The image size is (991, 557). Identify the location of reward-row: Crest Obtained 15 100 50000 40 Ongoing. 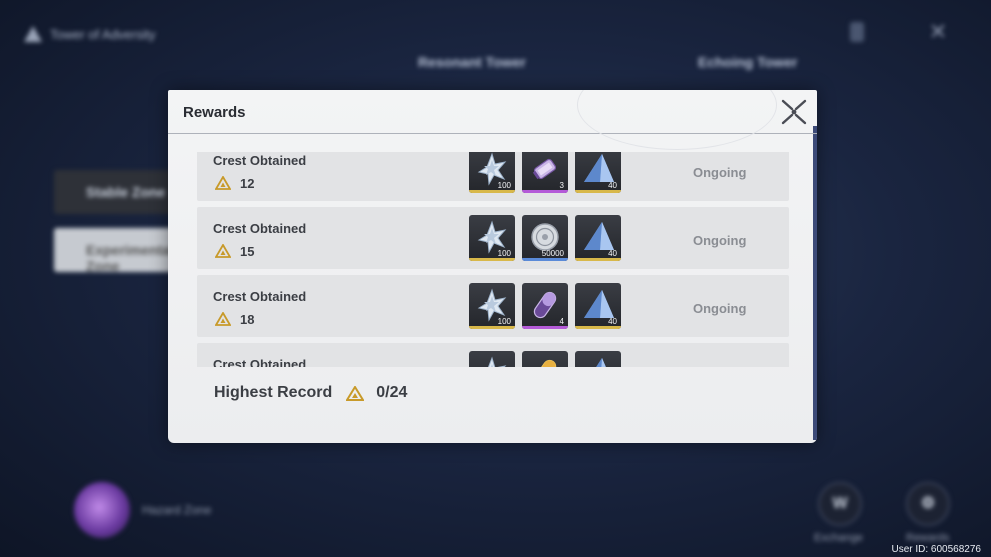
(493, 238).